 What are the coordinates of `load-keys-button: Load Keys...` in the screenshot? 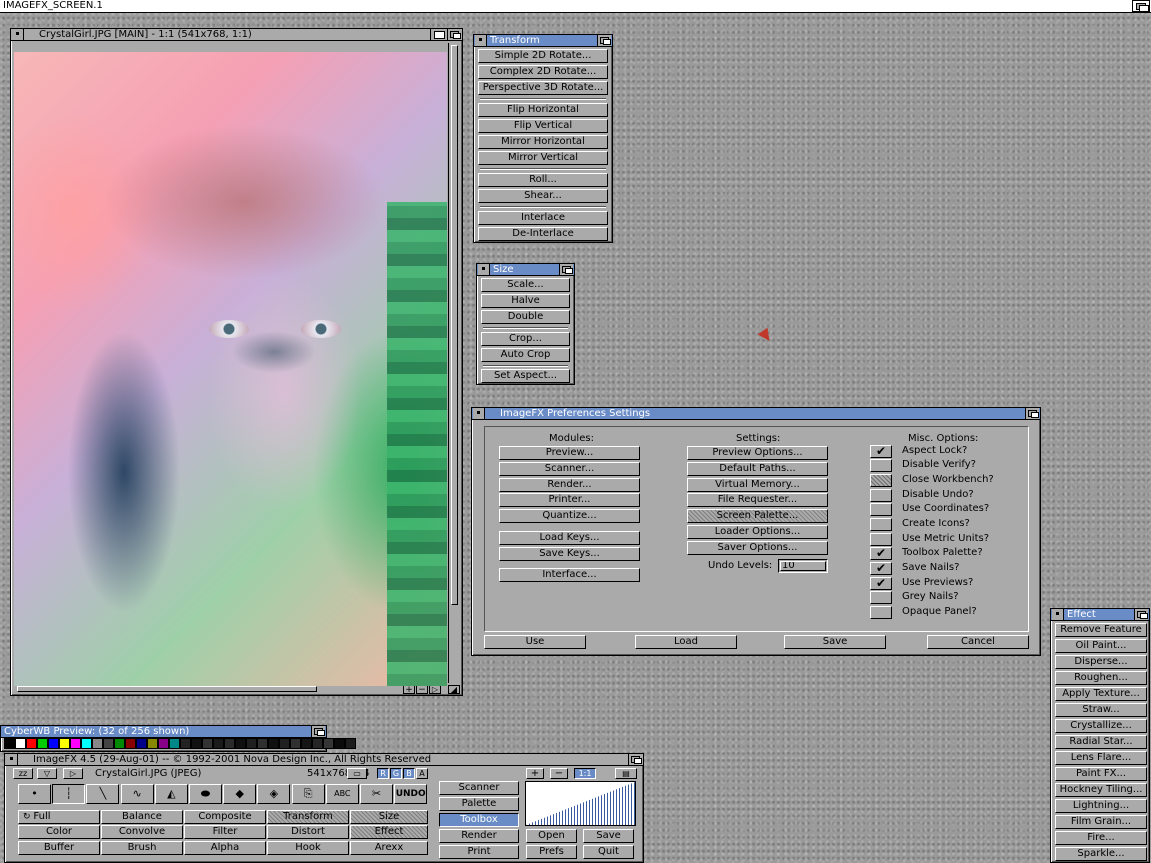 It's located at (569, 538).